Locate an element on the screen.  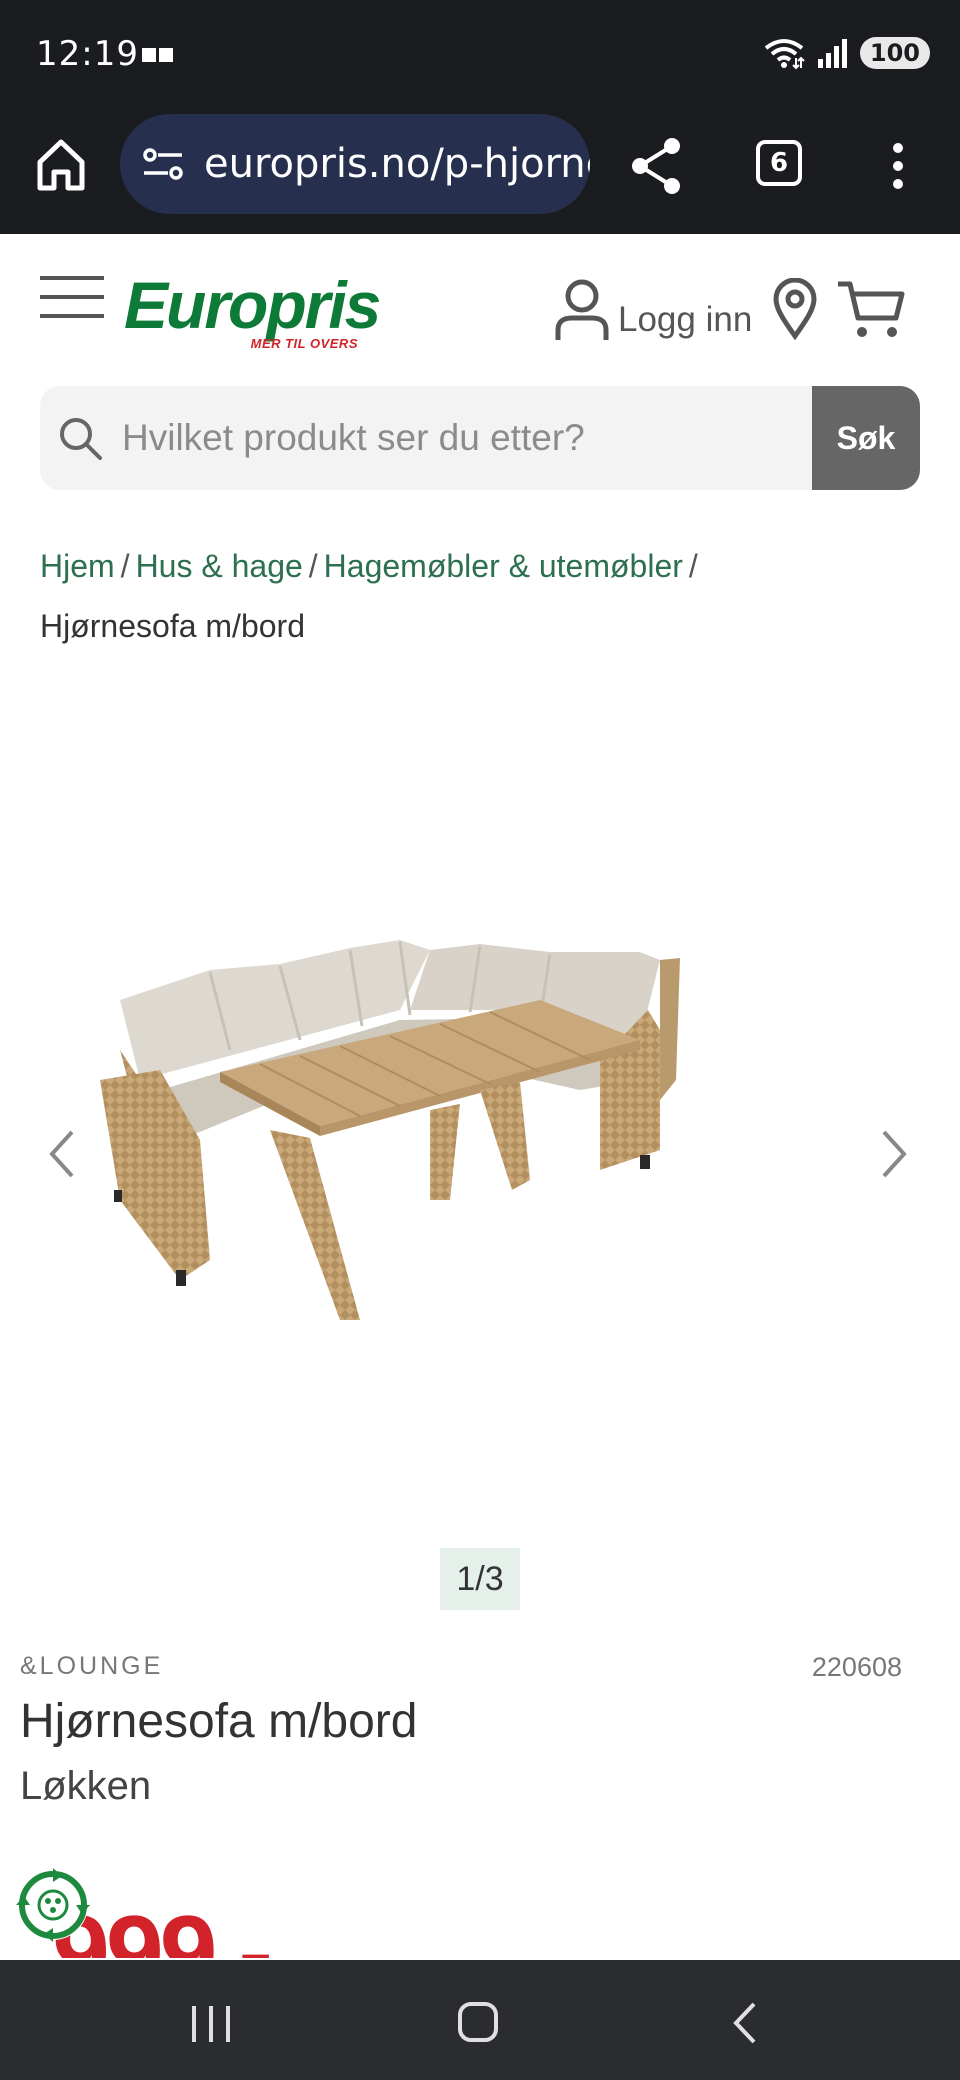
more-options-icon is located at coordinates (898, 166).